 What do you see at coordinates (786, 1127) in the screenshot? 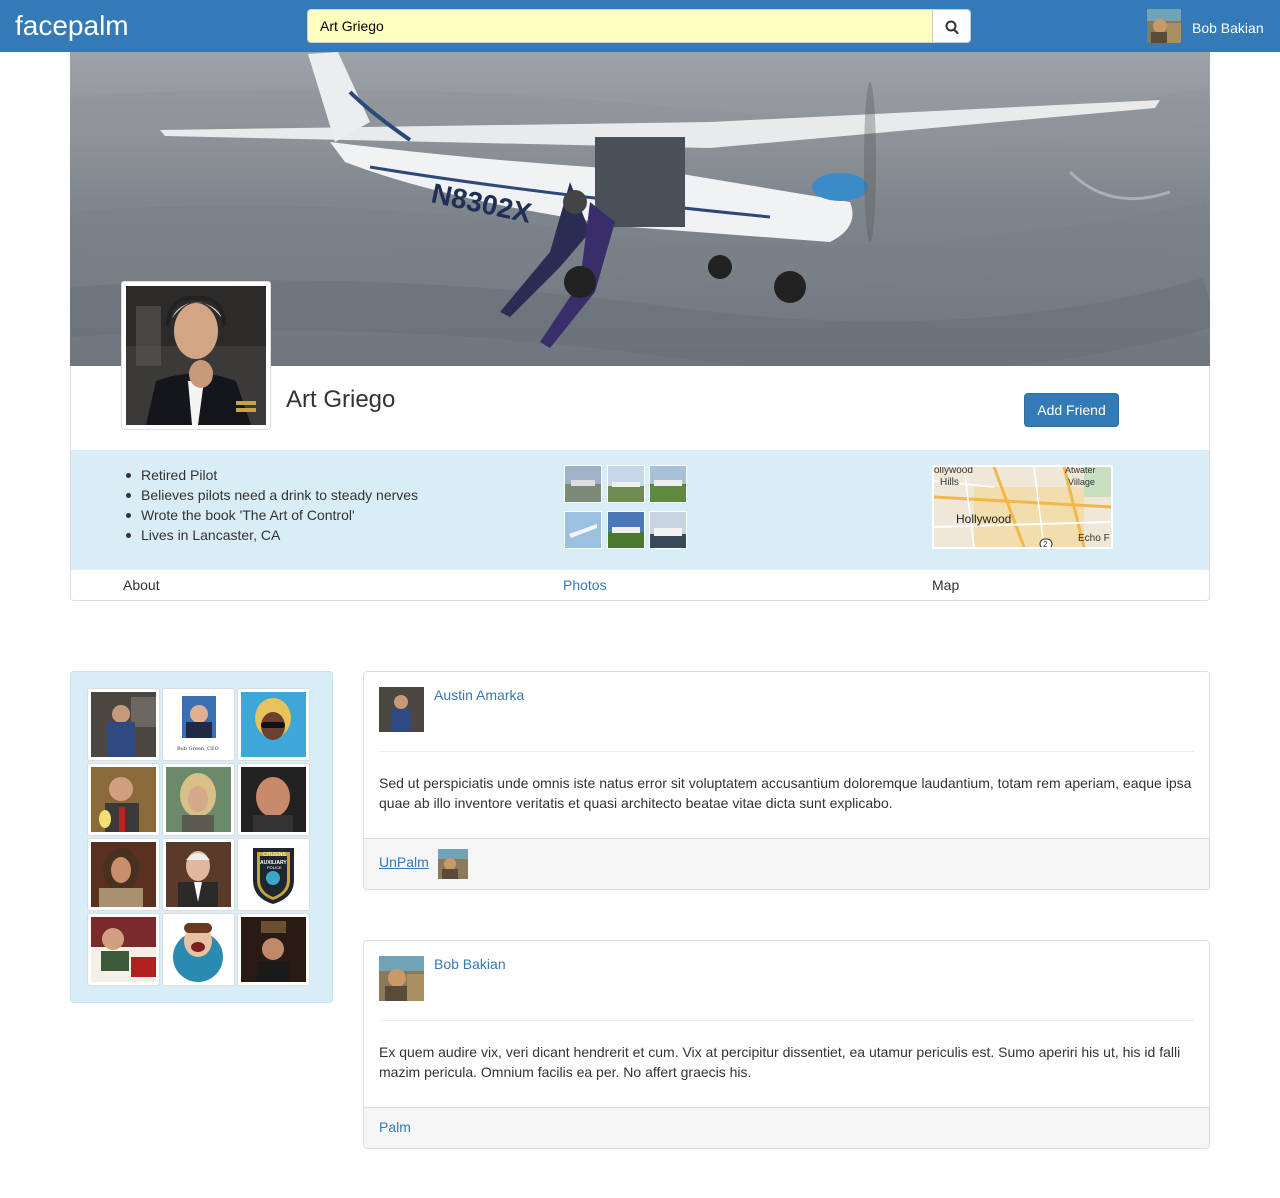
I see `post-footer: Palm` at bounding box center [786, 1127].